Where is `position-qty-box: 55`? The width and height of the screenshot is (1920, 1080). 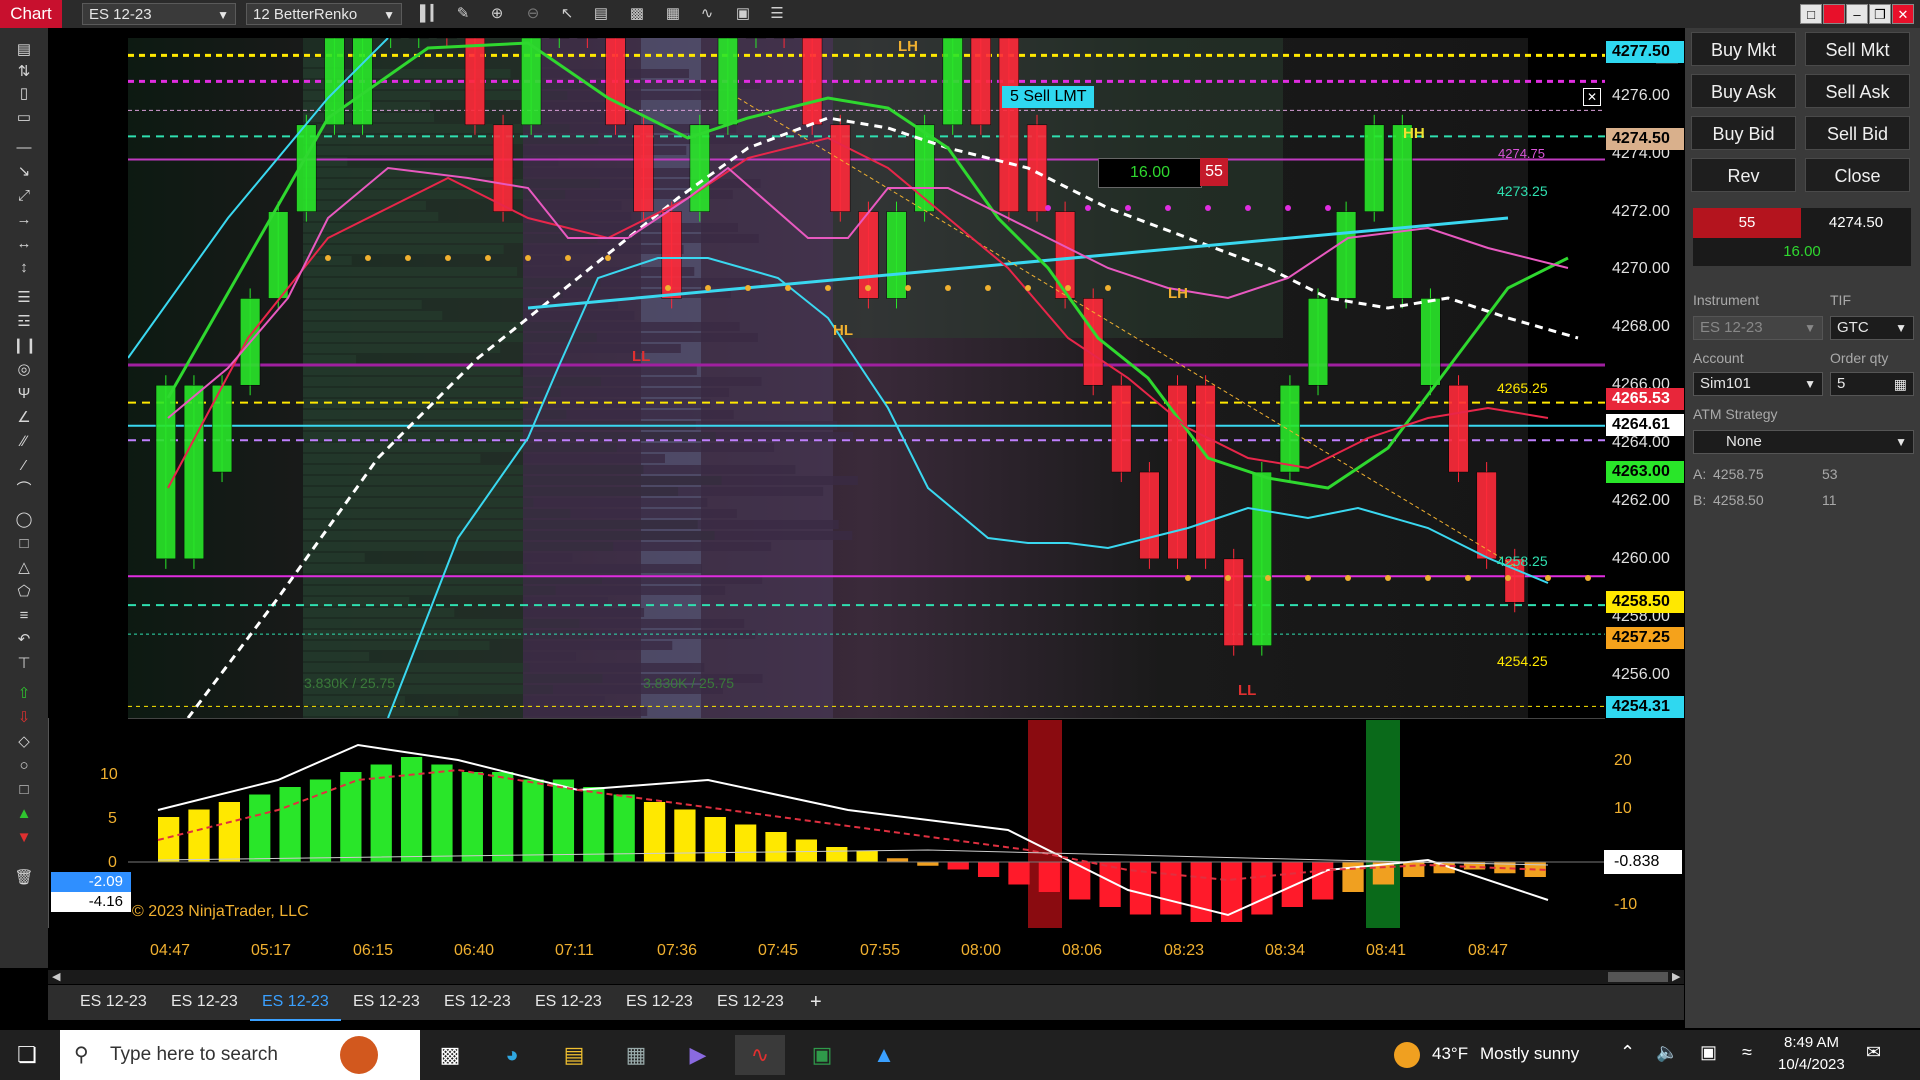 position-qty-box: 55 is located at coordinates (1214, 172).